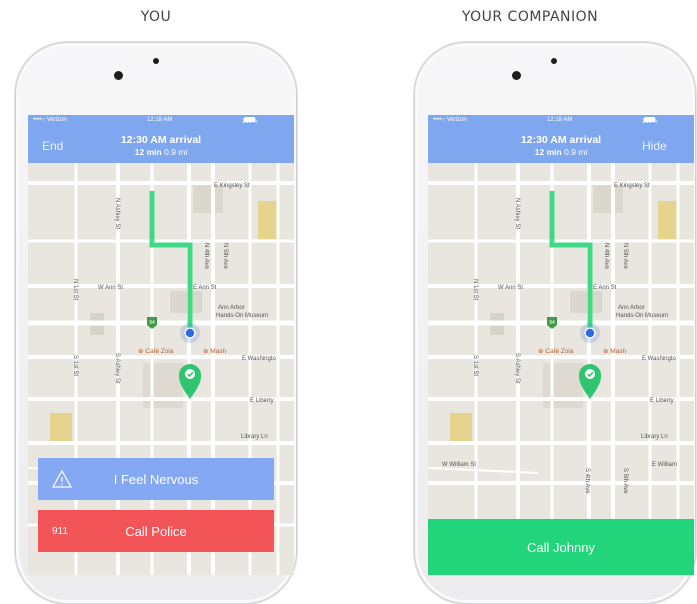  What do you see at coordinates (530, 17) in the screenshot?
I see `label-companion: YOUR COMPANION` at bounding box center [530, 17].